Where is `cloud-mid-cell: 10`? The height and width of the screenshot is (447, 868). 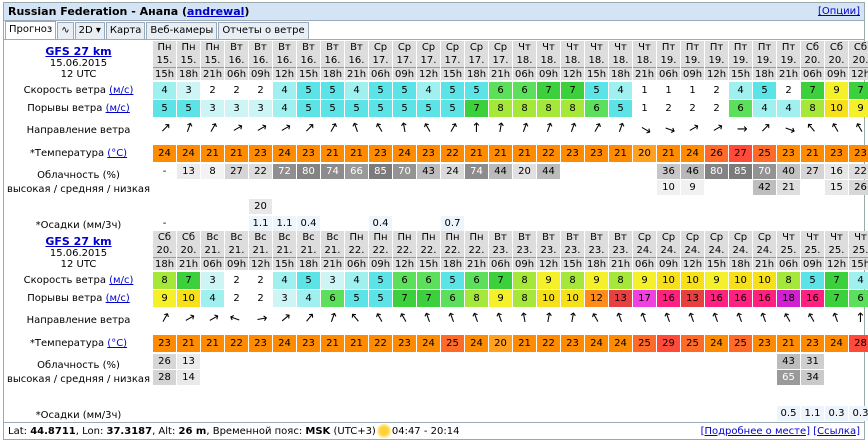
cloud-mid-cell: 10 is located at coordinates (668, 187).